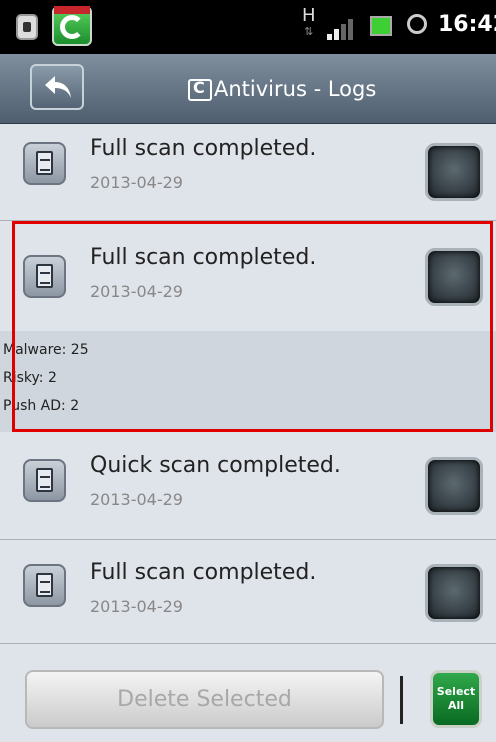  Describe the element at coordinates (30, 378) in the screenshot. I see `detail-risky: Risky: 2` at that location.